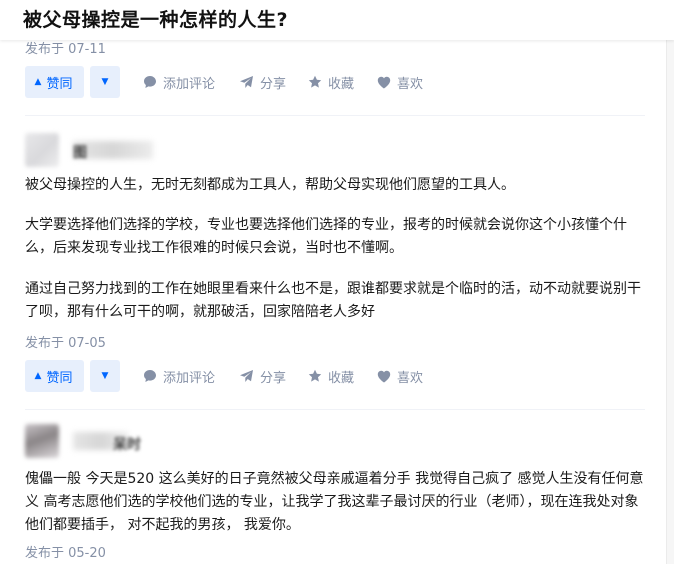 The height and width of the screenshot is (564, 674). Describe the element at coordinates (65, 49) in the screenshot. I see `answer-date: 发布于 07-11` at that location.